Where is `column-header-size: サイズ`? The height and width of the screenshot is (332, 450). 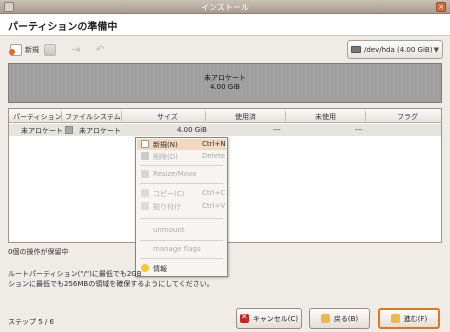
column-header-size: サイズ is located at coordinates (167, 117).